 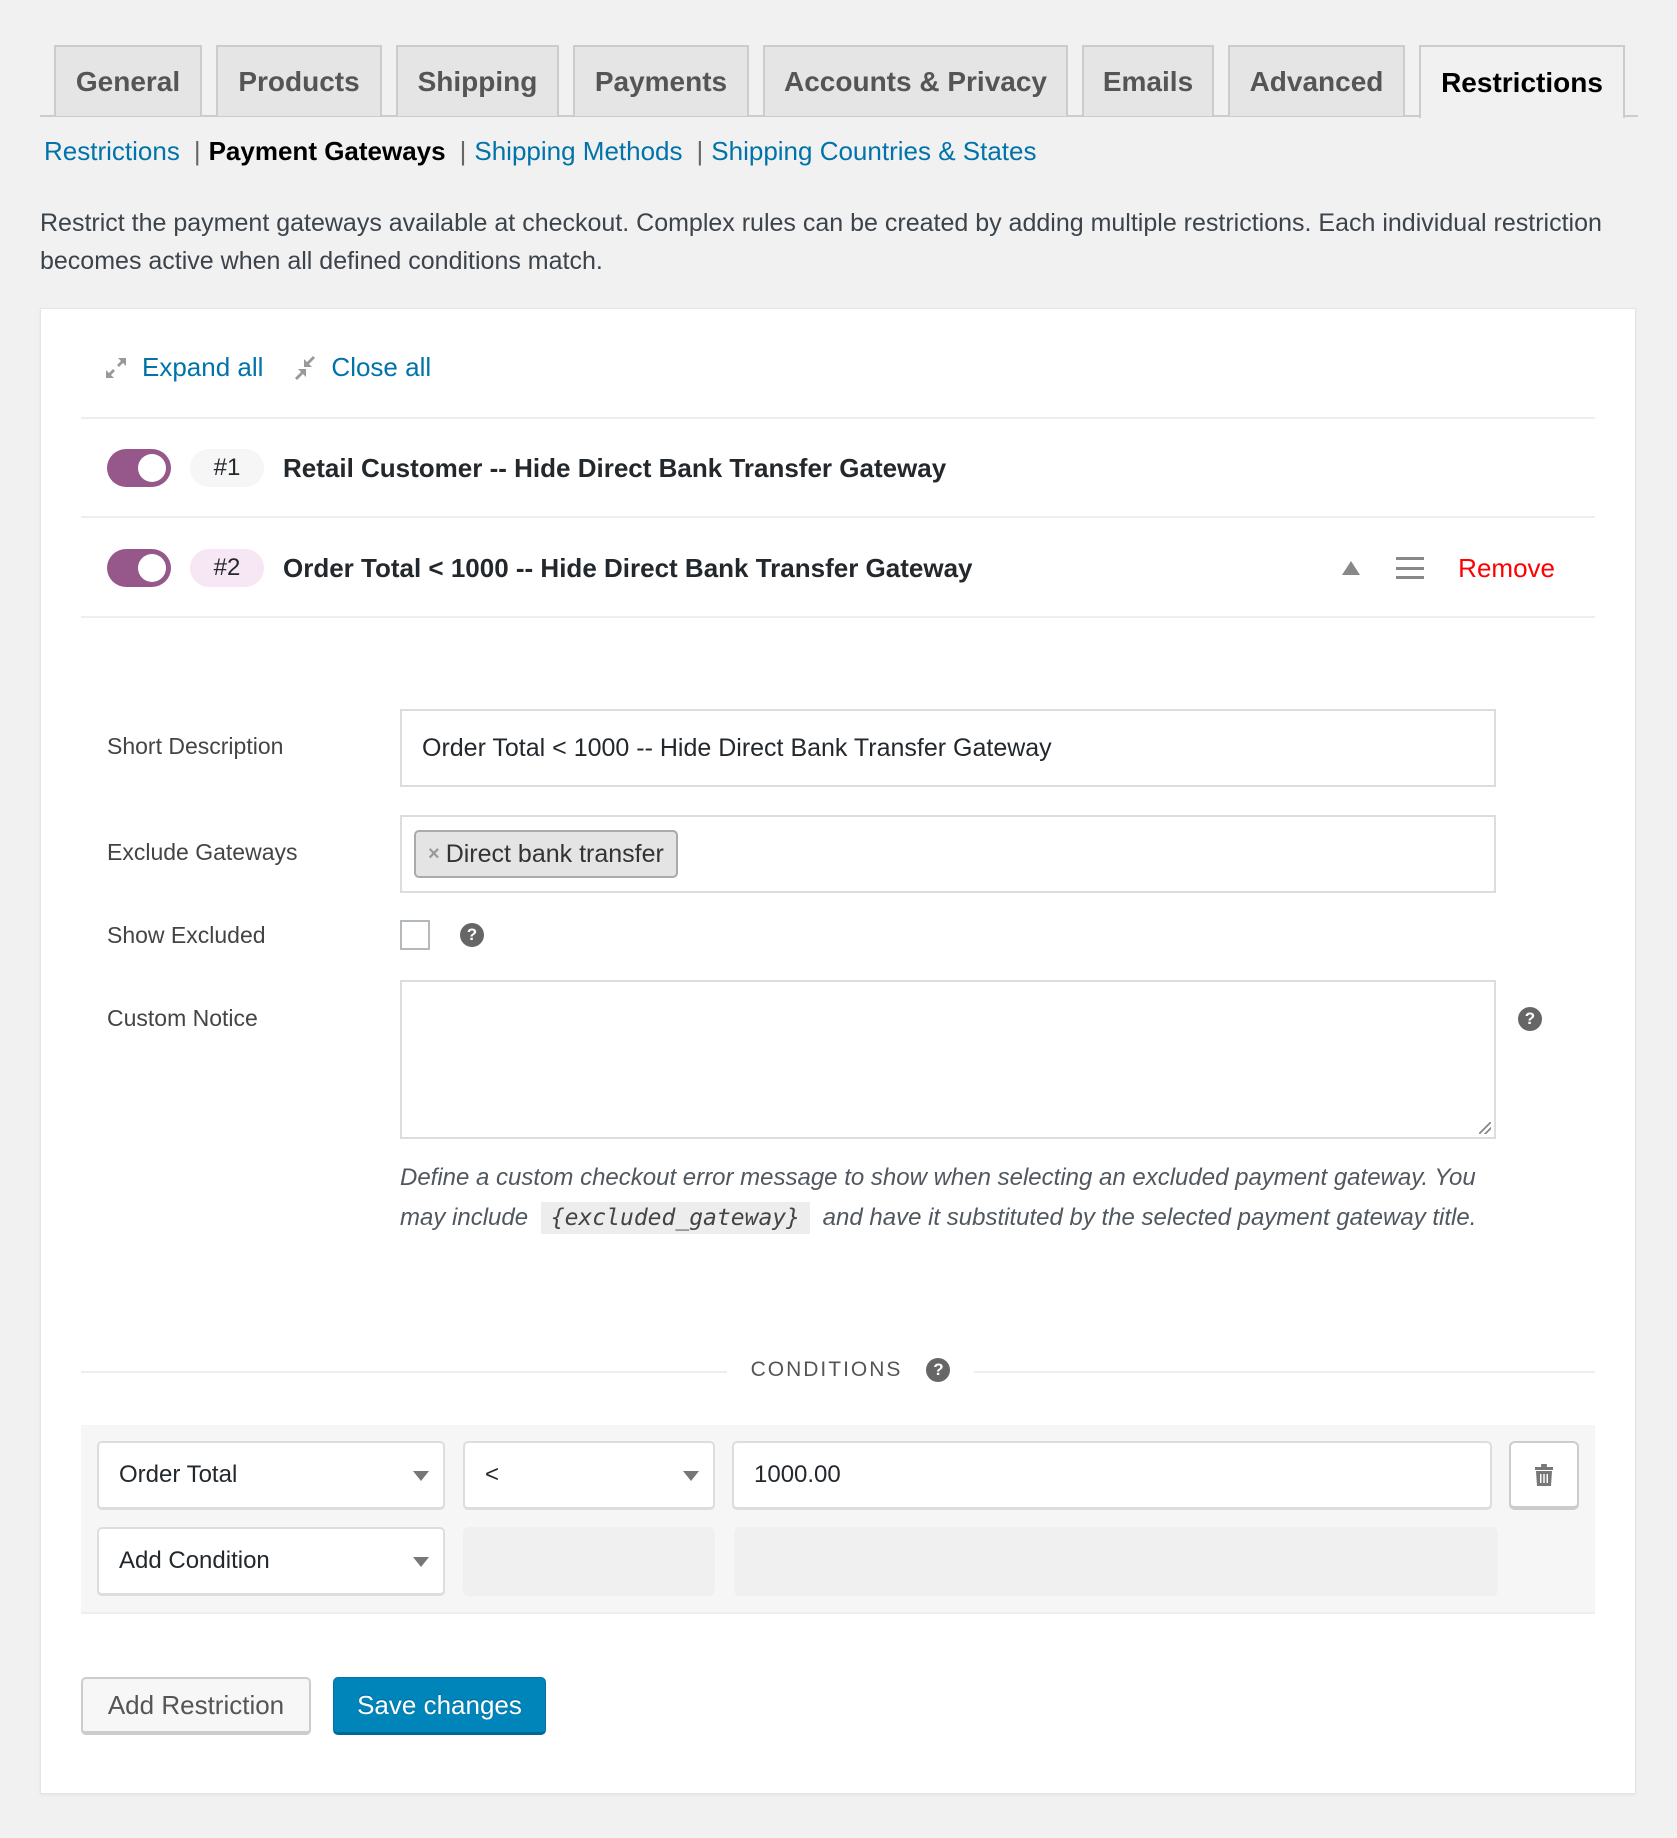 What do you see at coordinates (589, 1475) in the screenshot?
I see `condition-operator-select: <` at bounding box center [589, 1475].